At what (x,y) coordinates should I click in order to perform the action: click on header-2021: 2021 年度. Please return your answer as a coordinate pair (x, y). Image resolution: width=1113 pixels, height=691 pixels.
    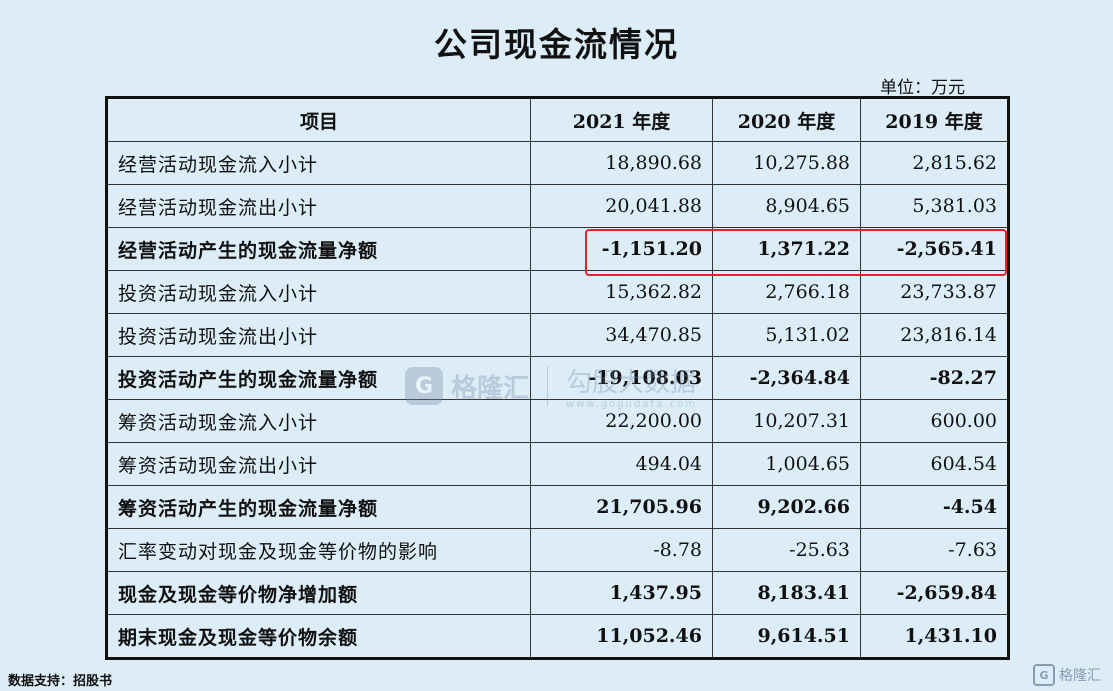
    Looking at the image, I should click on (621, 119).